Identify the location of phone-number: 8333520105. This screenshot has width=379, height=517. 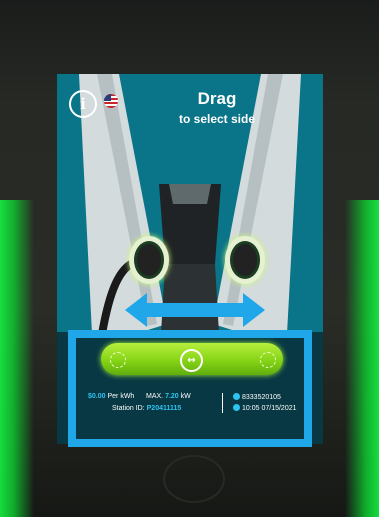
(261, 397).